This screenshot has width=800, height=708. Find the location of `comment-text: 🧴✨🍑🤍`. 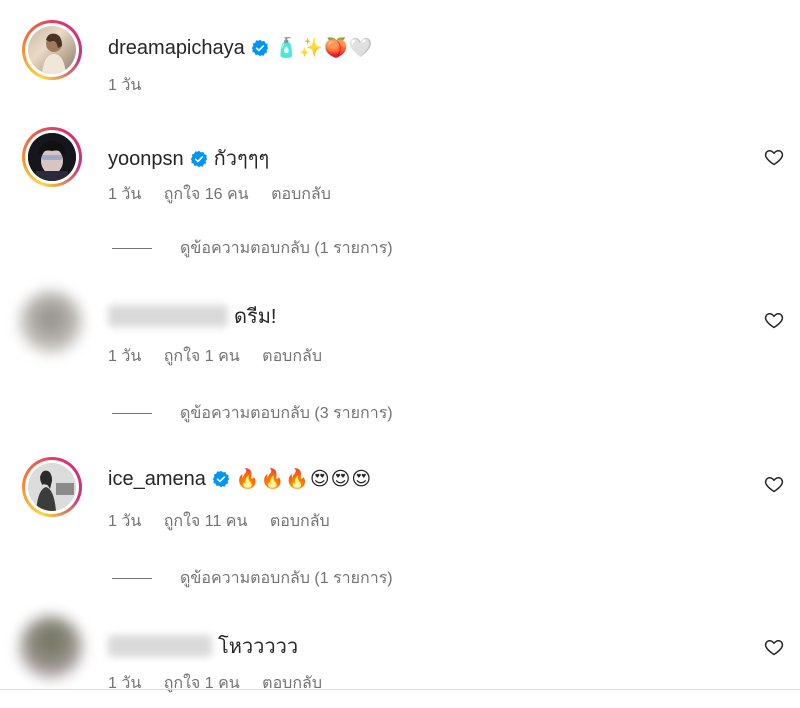

comment-text: 🧴✨🍑🤍 is located at coordinates (324, 48).